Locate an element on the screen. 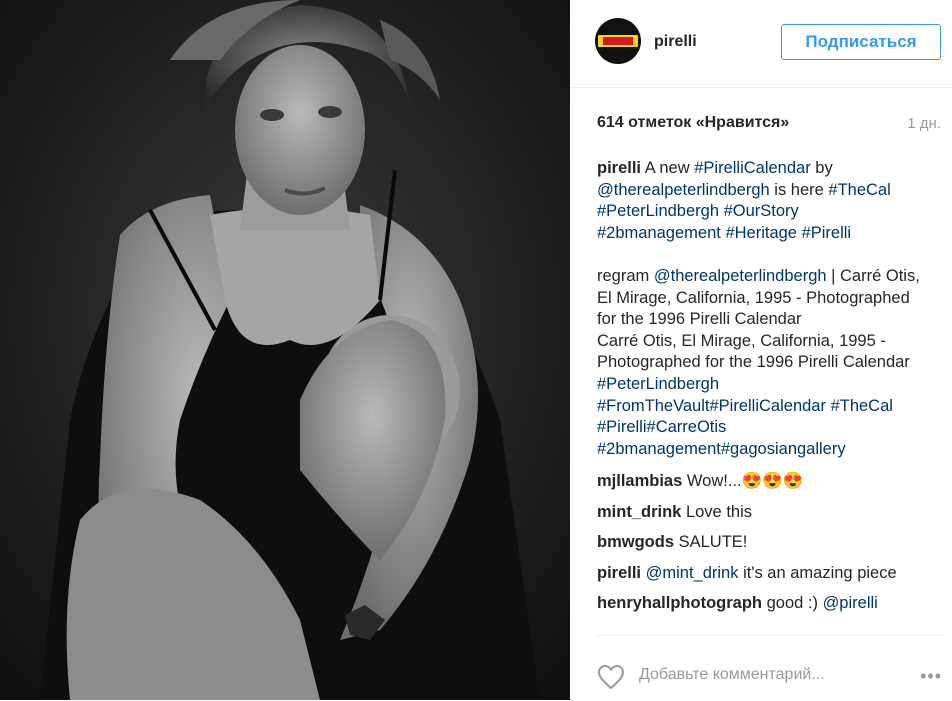 The height and width of the screenshot is (701, 952). caption-line: #FromTheVault#PirelliCalendar #TheCal is located at coordinates (772, 407).